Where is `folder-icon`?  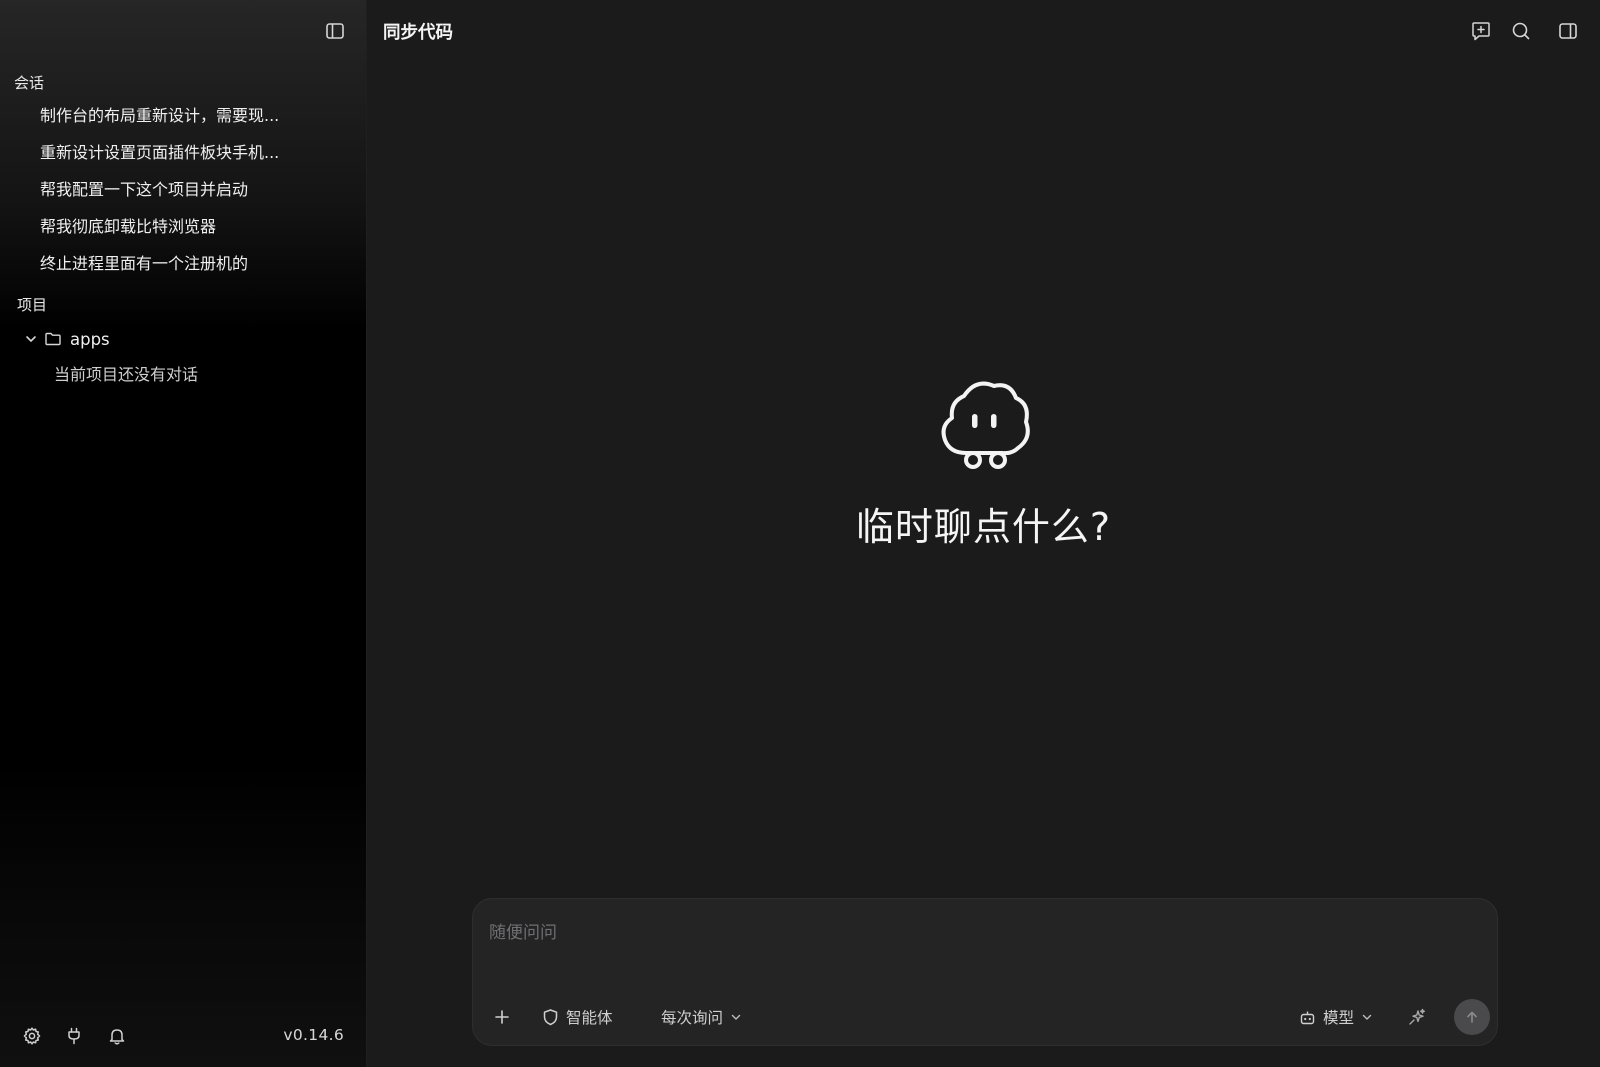 folder-icon is located at coordinates (53, 339).